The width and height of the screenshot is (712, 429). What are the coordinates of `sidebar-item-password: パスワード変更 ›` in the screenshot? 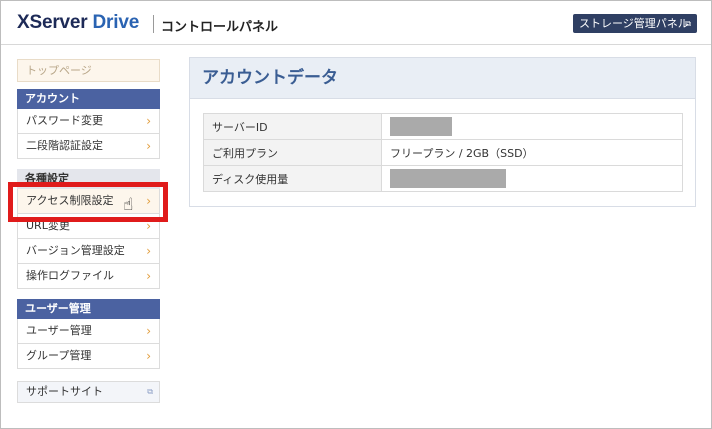 It's located at (88, 121).